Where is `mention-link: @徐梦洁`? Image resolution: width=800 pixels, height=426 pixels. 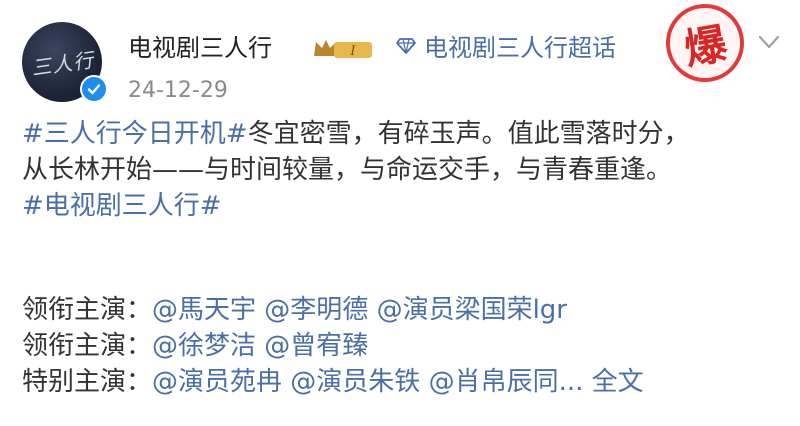
mention-link: @徐梦洁 is located at coordinates (204, 346).